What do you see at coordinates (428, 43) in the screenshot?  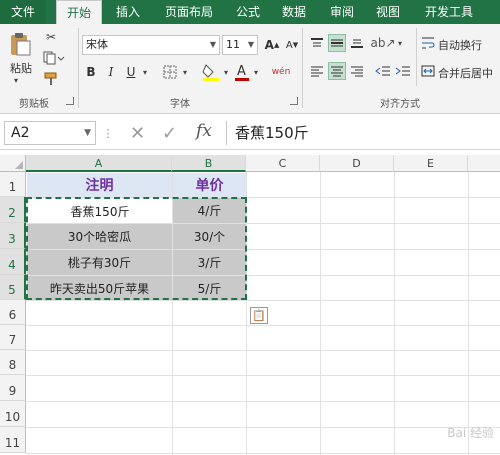 I see `wrap-text-icon` at bounding box center [428, 43].